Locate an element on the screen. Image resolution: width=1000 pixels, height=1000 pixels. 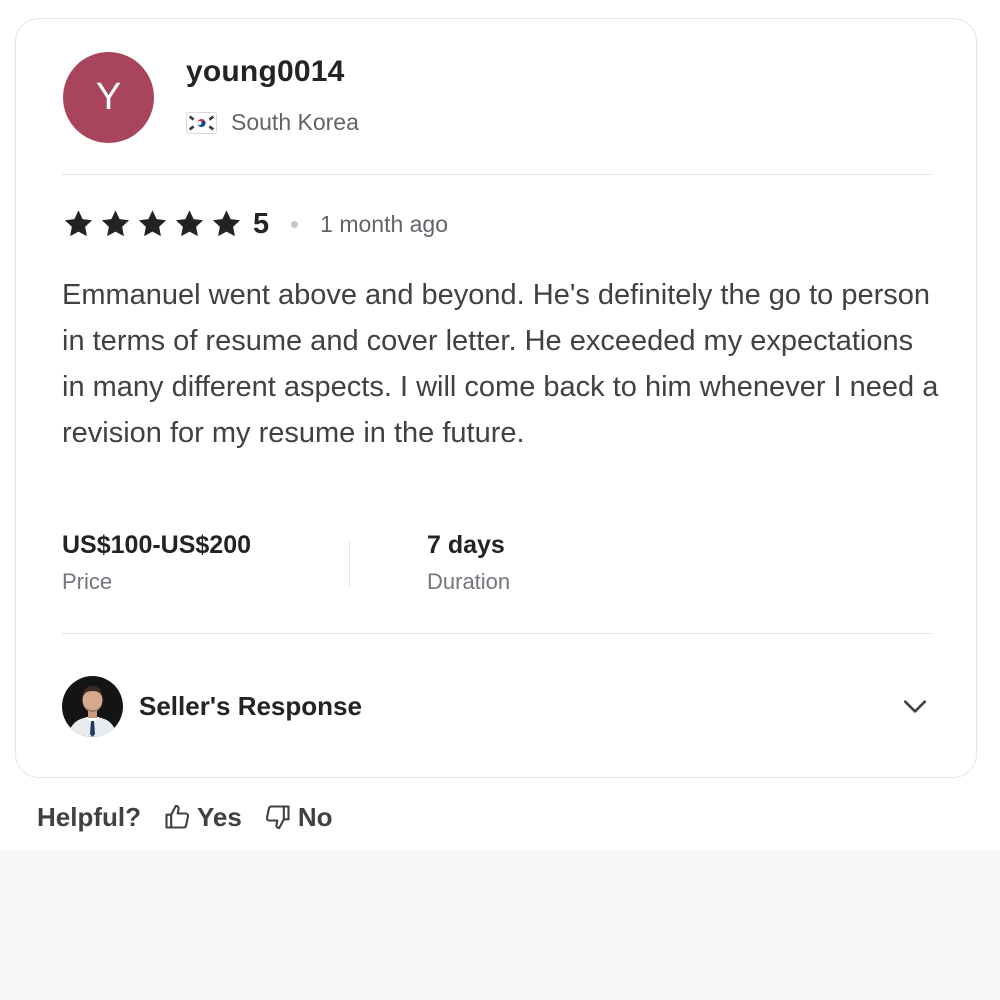
reviewer-avatar: Y is located at coordinates (108, 97).